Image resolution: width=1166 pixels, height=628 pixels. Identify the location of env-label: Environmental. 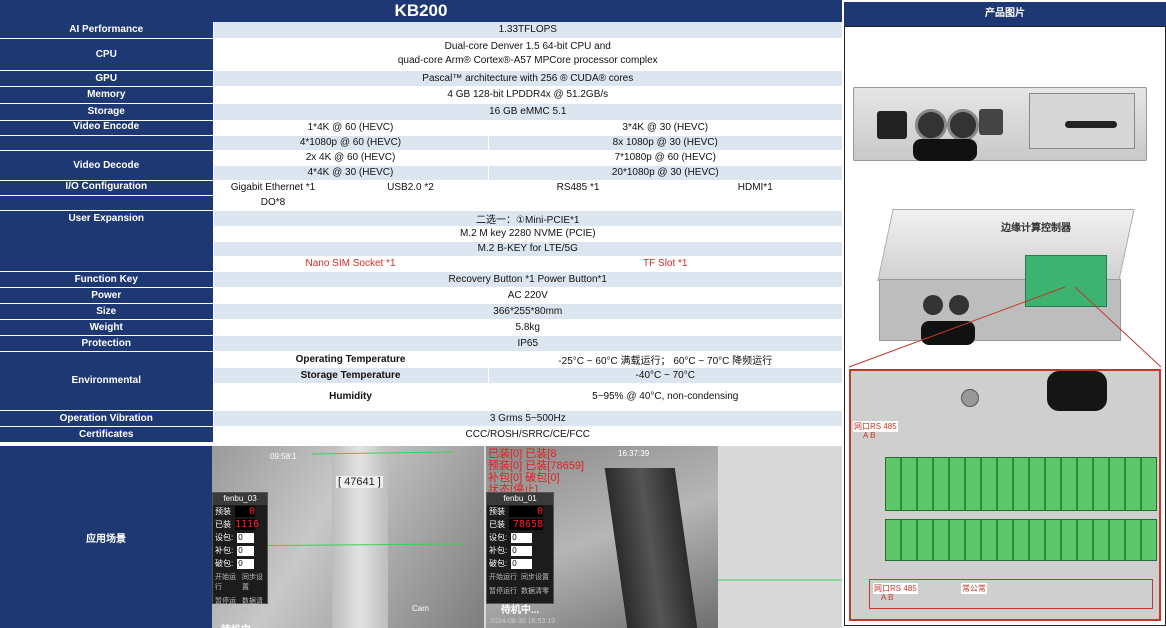
(106, 381).